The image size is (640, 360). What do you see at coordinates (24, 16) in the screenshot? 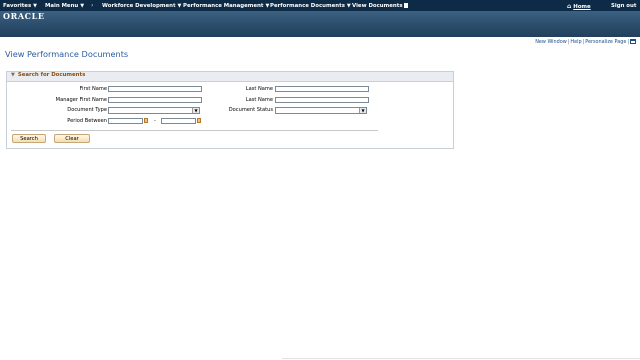
I see `oracle-logo: ORACLE` at bounding box center [24, 16].